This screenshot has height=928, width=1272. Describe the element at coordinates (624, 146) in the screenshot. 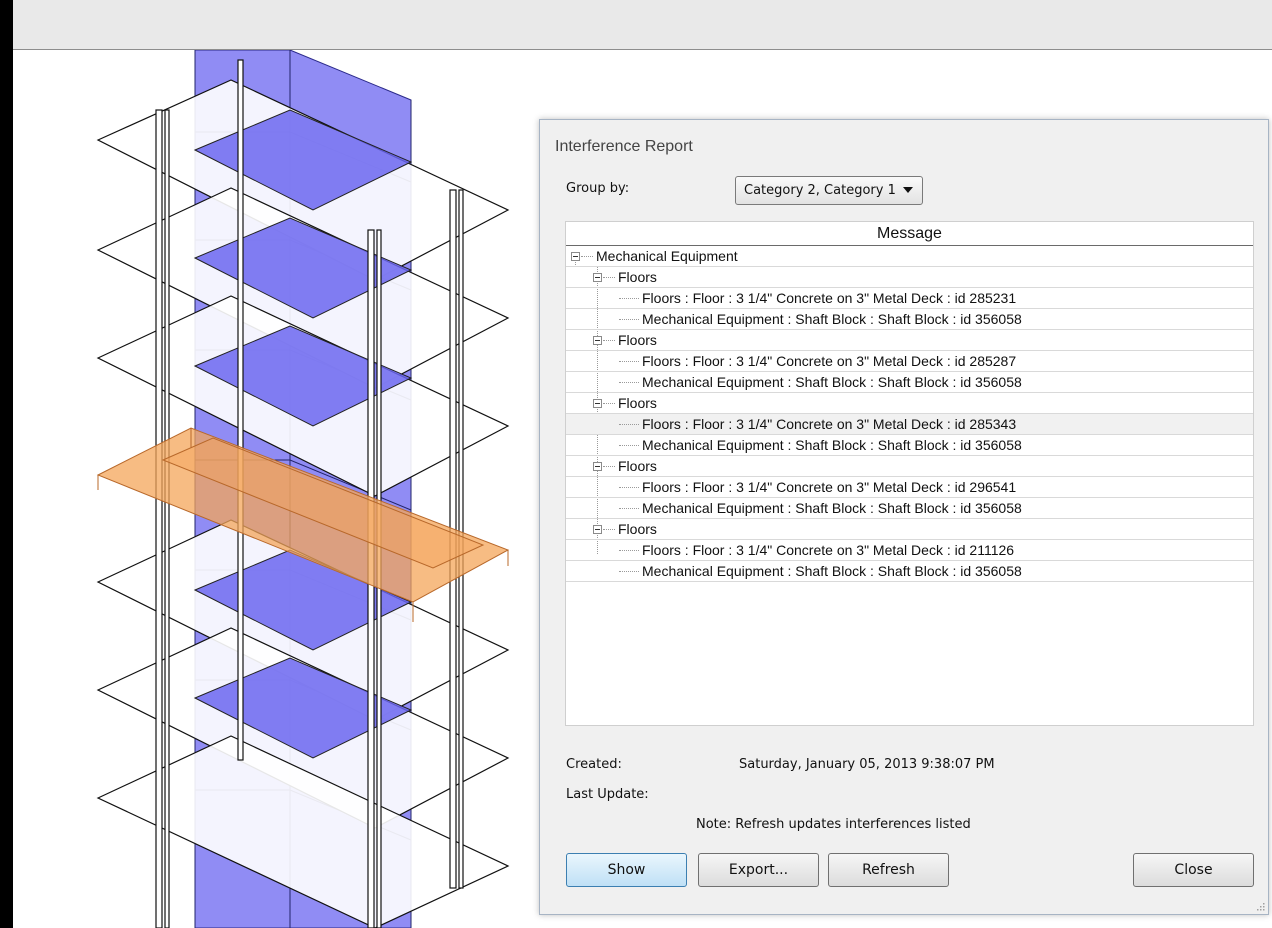

I see `dialog-title: Interference Report` at that location.